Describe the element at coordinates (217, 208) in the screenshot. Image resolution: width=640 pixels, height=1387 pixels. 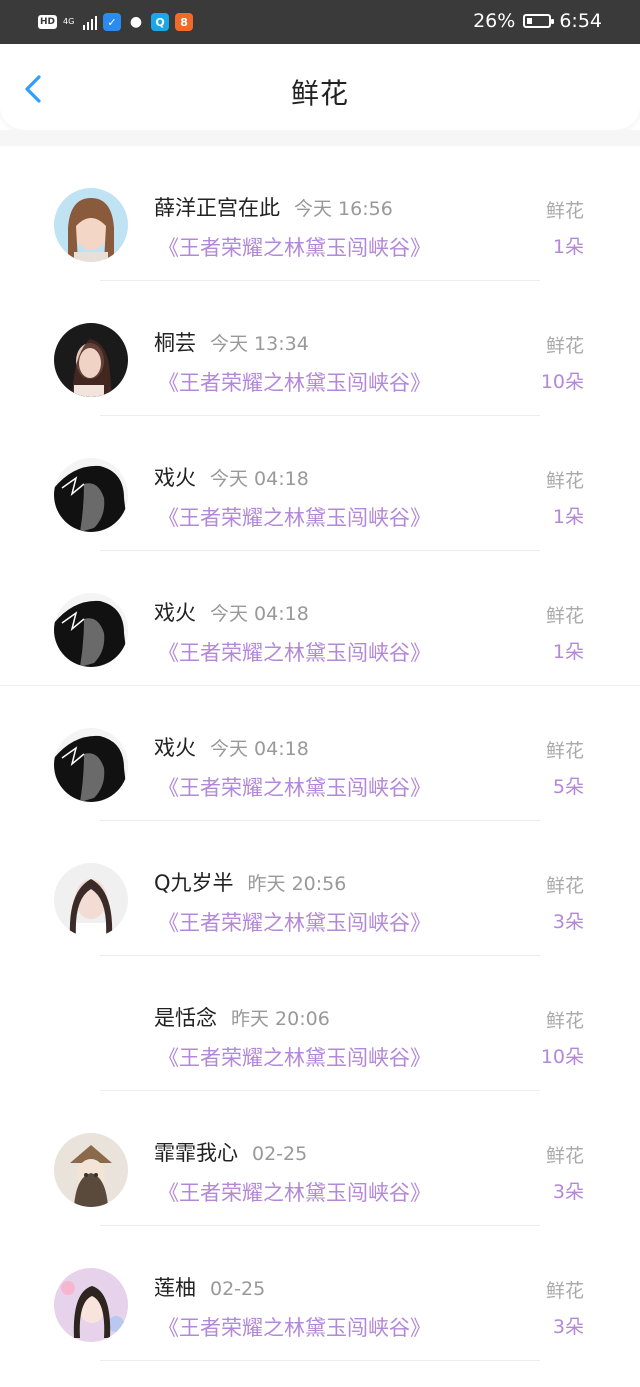
I see `user-name: 薛洋正宫在此` at that location.